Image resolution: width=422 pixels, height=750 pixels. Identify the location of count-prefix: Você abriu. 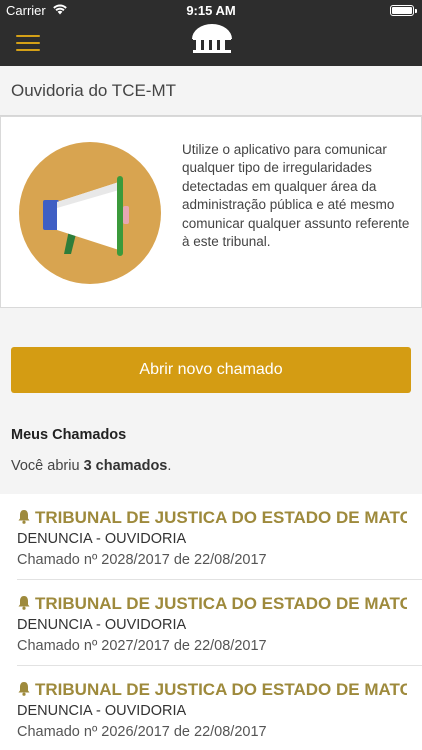
(47, 466).